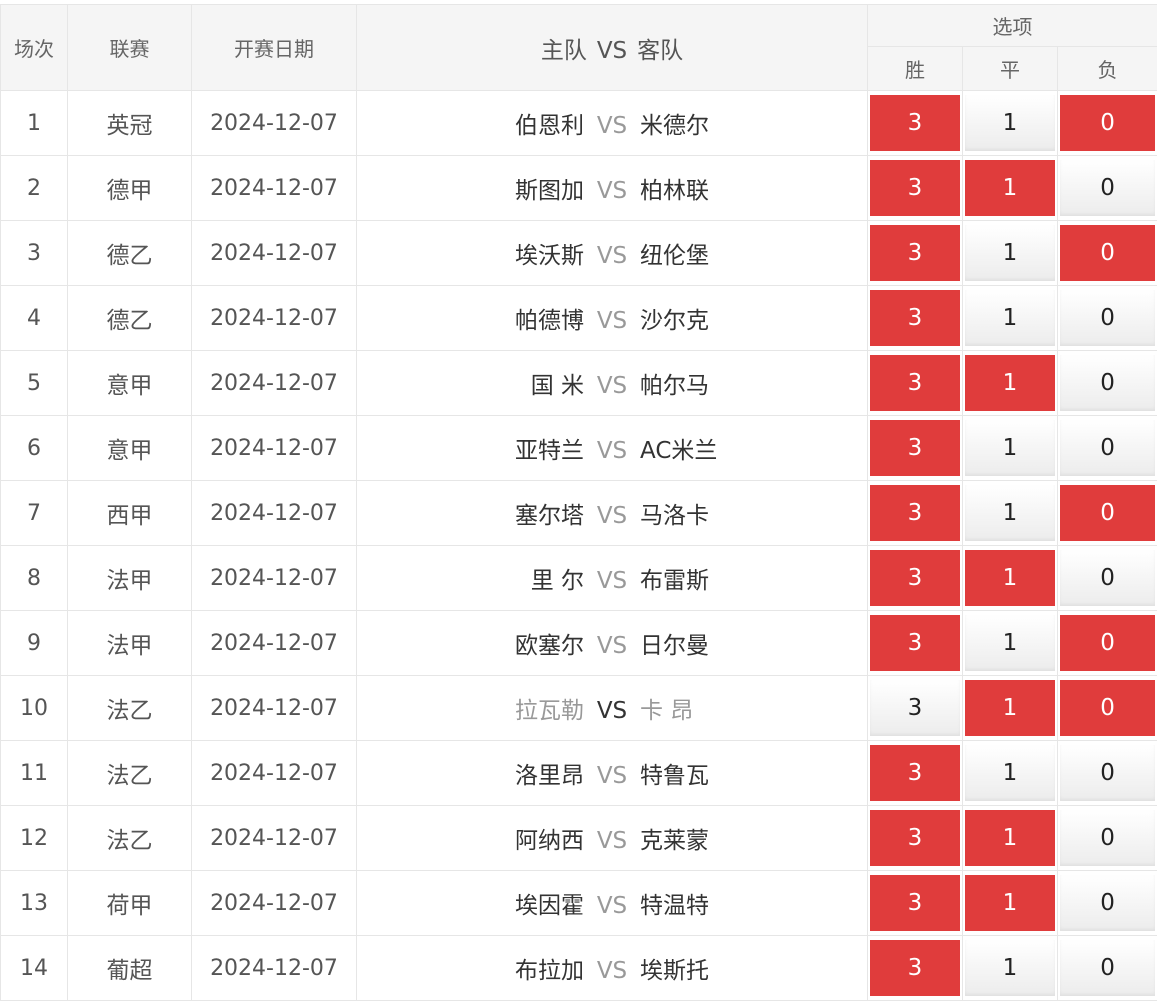 This screenshot has width=1157, height=1001. I want to click on header-league: 联赛, so click(130, 48).